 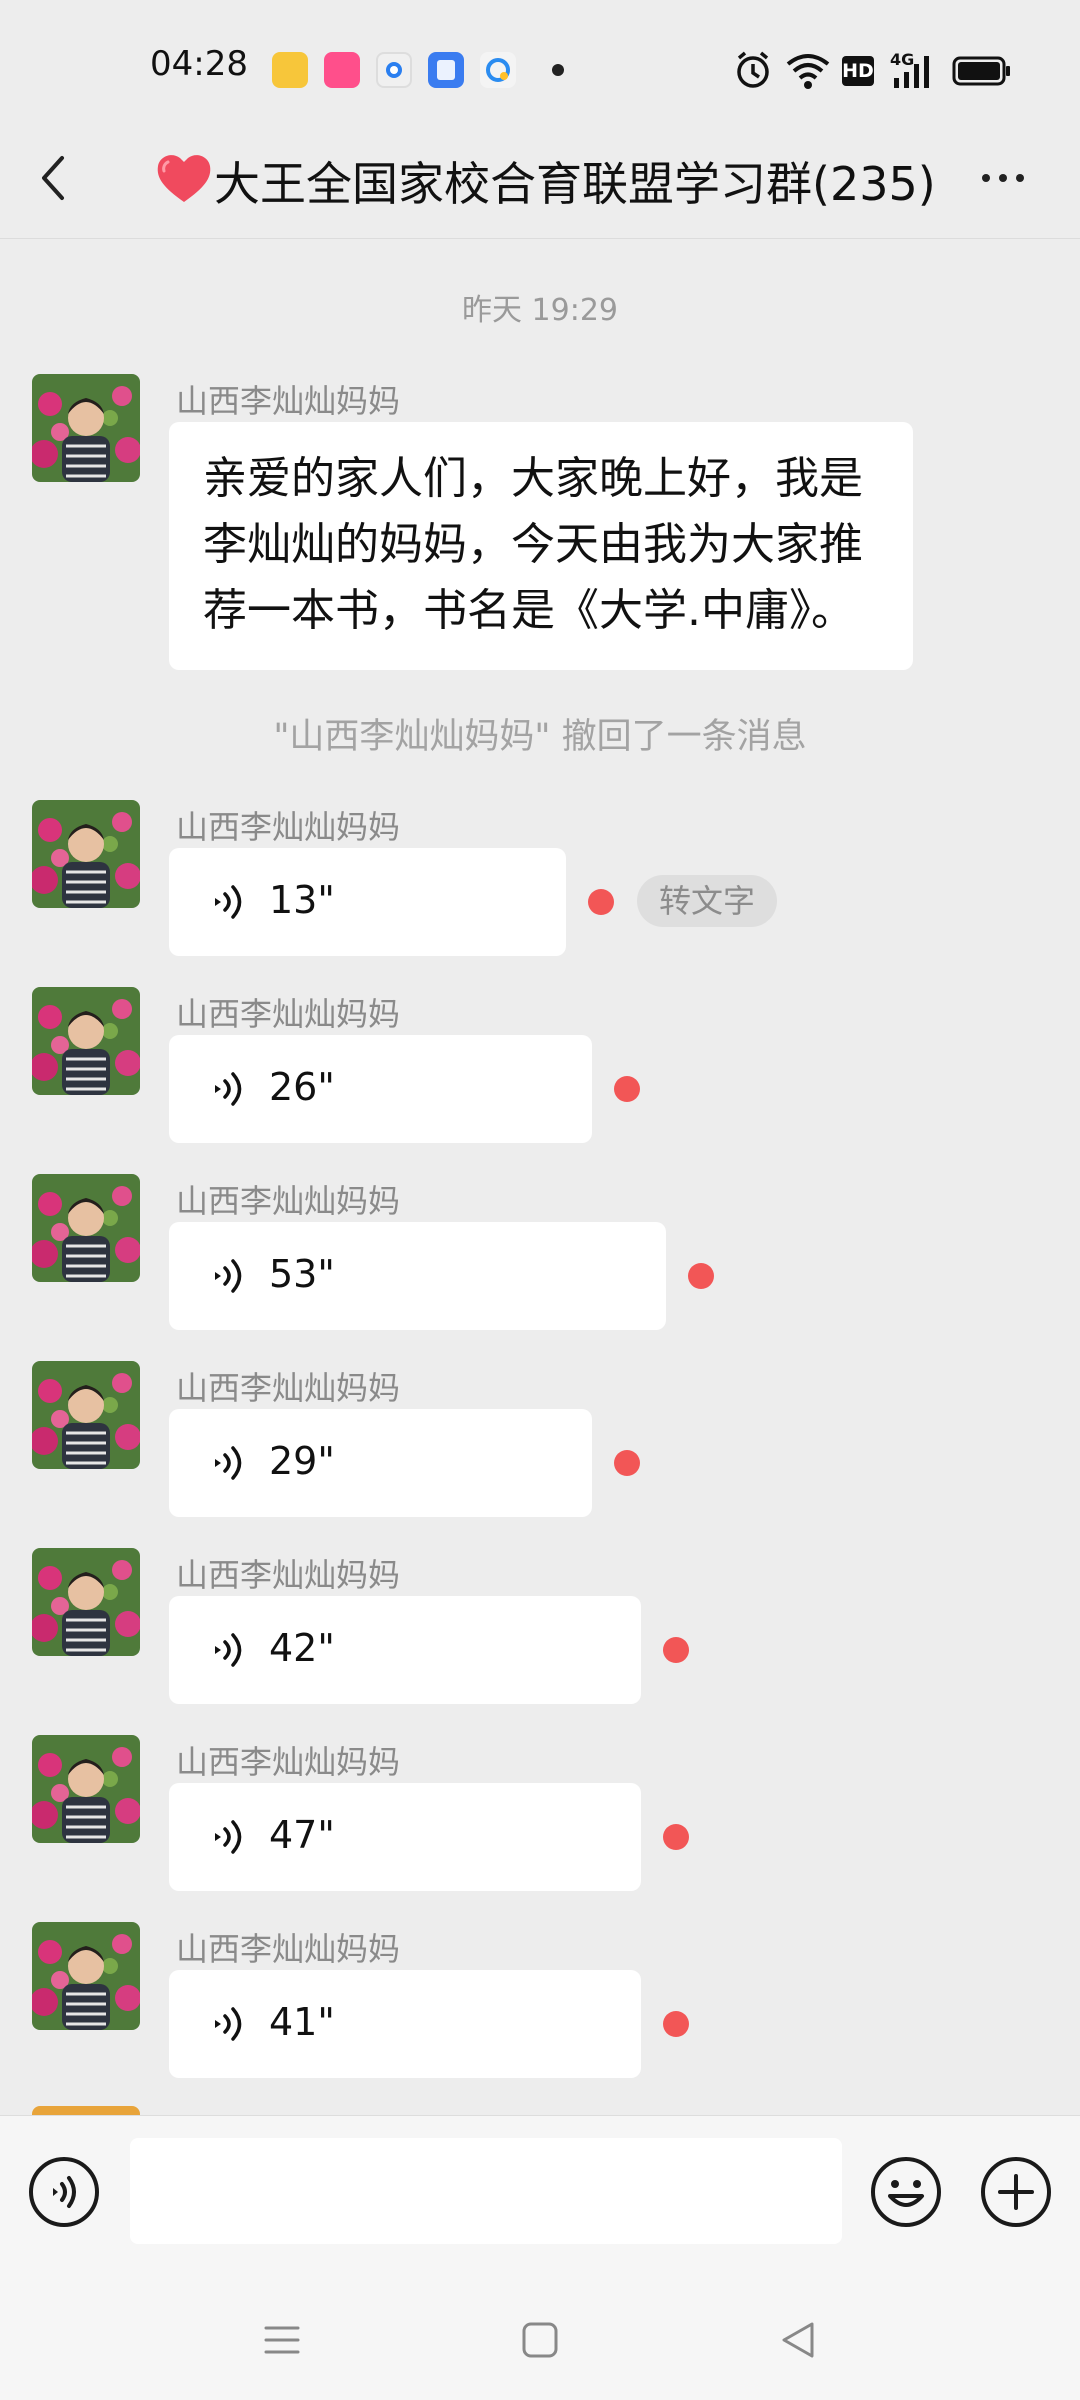 What do you see at coordinates (184, 178) in the screenshot?
I see `heart-icon` at bounding box center [184, 178].